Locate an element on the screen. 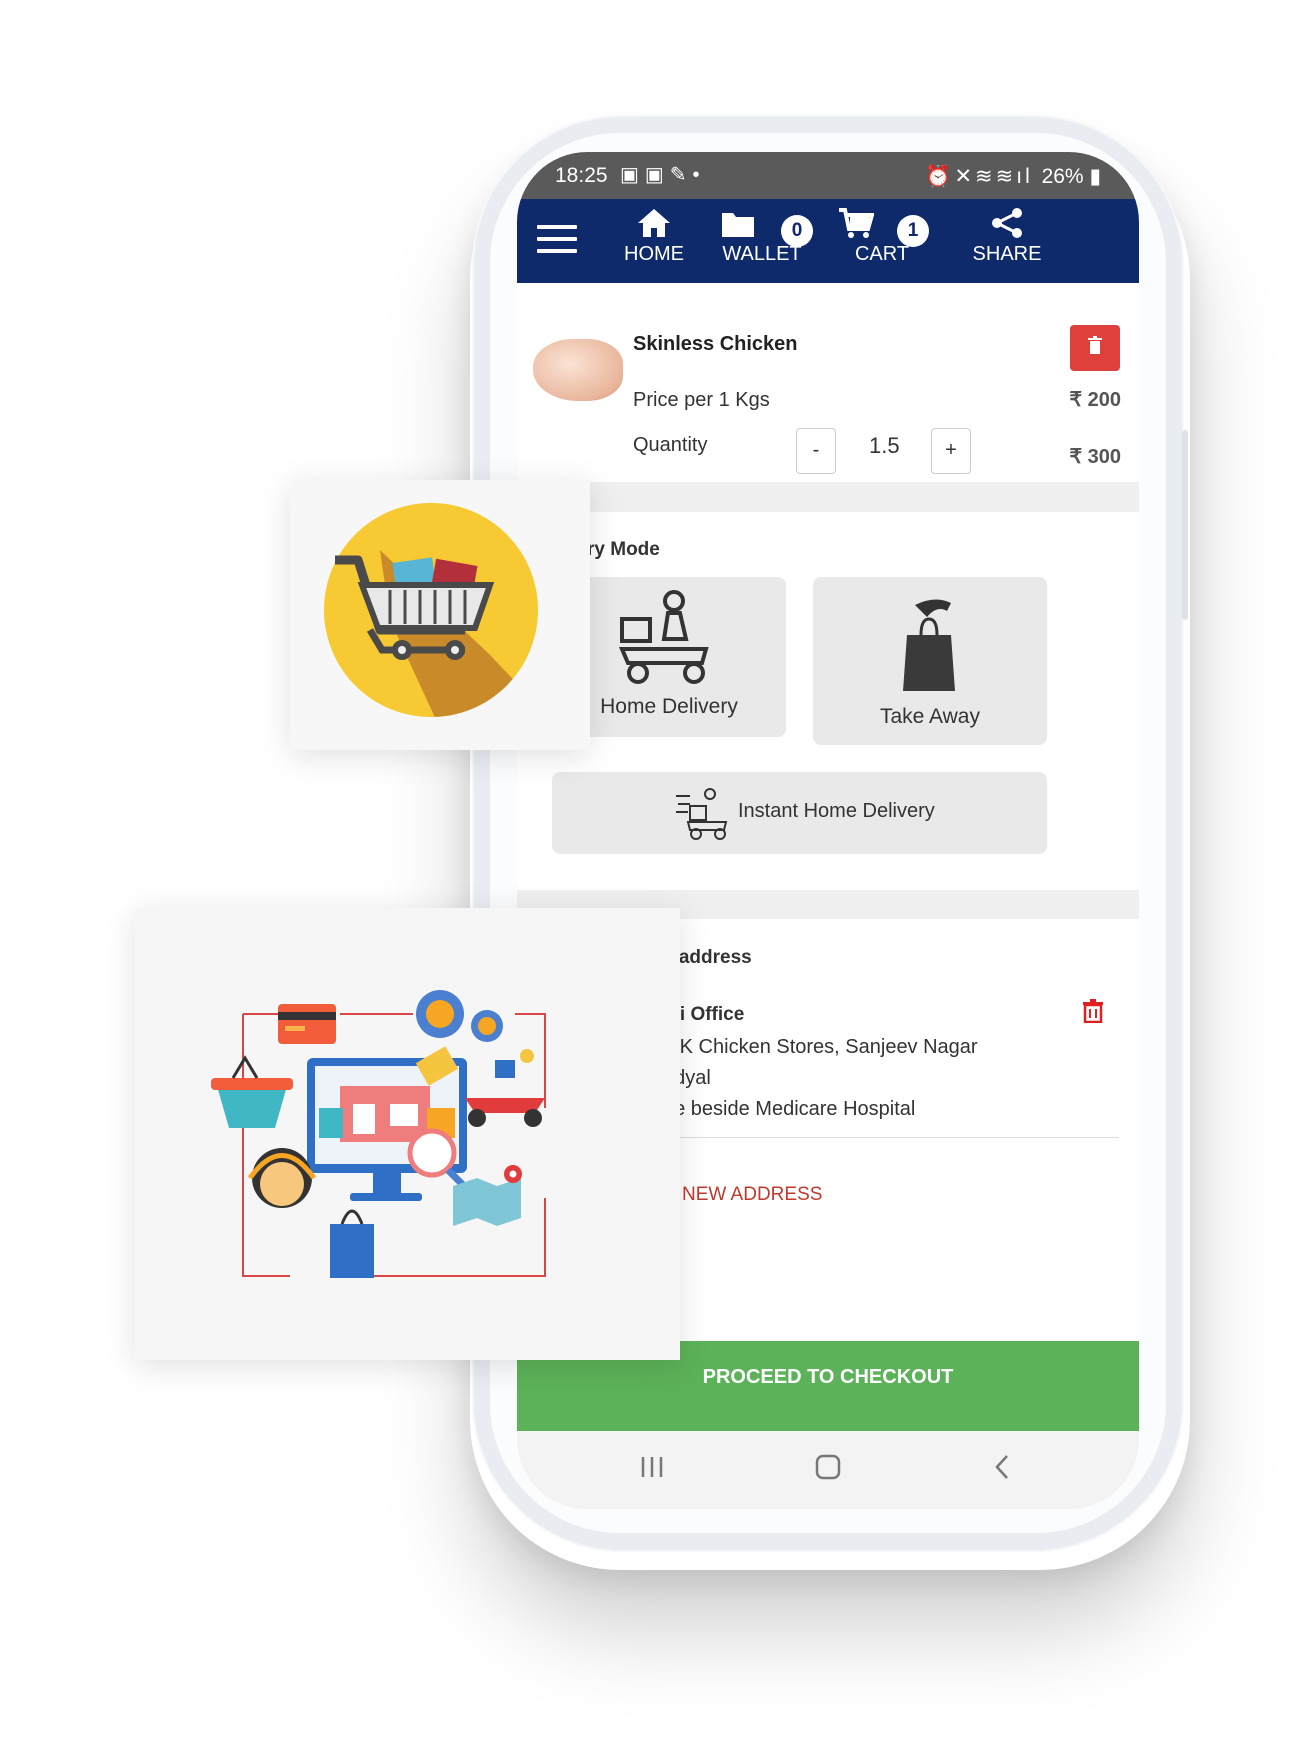 This screenshot has width=1300, height=1748. delete-address-icon is located at coordinates (1093, 1011).